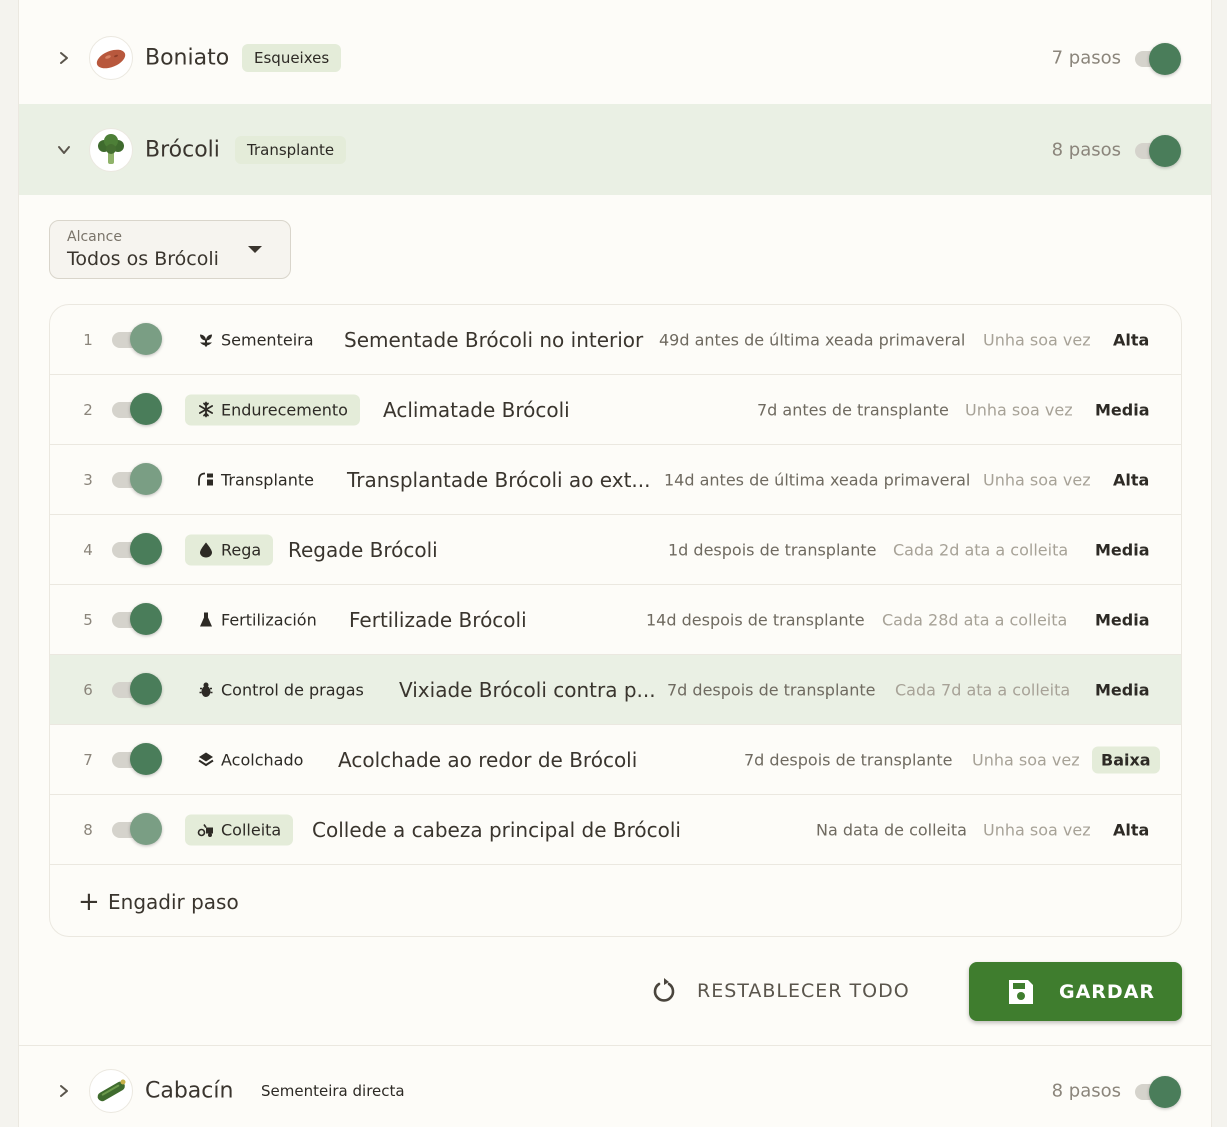  Describe the element at coordinates (812, 339) in the screenshot. I see `step-timing: 49d antes de última xeada primaveral` at that location.